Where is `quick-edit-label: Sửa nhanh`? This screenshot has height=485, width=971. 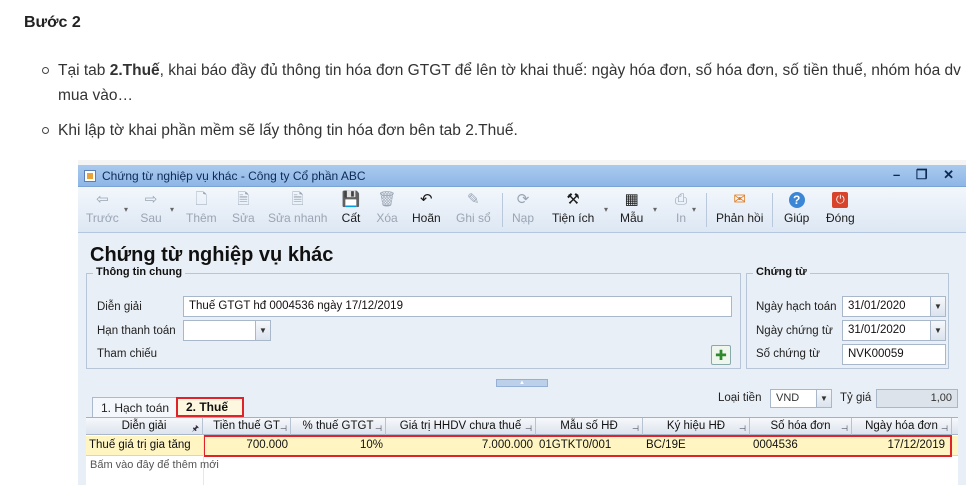
quick-edit-label: Sửa nhanh is located at coordinates (298, 218).